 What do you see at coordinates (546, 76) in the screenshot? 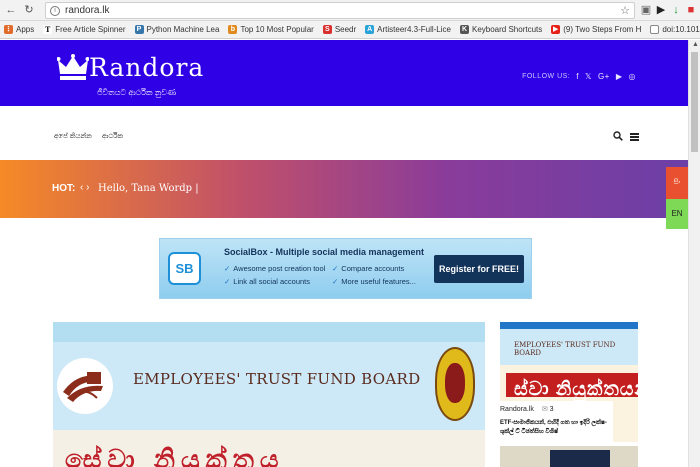
I see `follow-label: FOLLOW US:` at bounding box center [546, 76].